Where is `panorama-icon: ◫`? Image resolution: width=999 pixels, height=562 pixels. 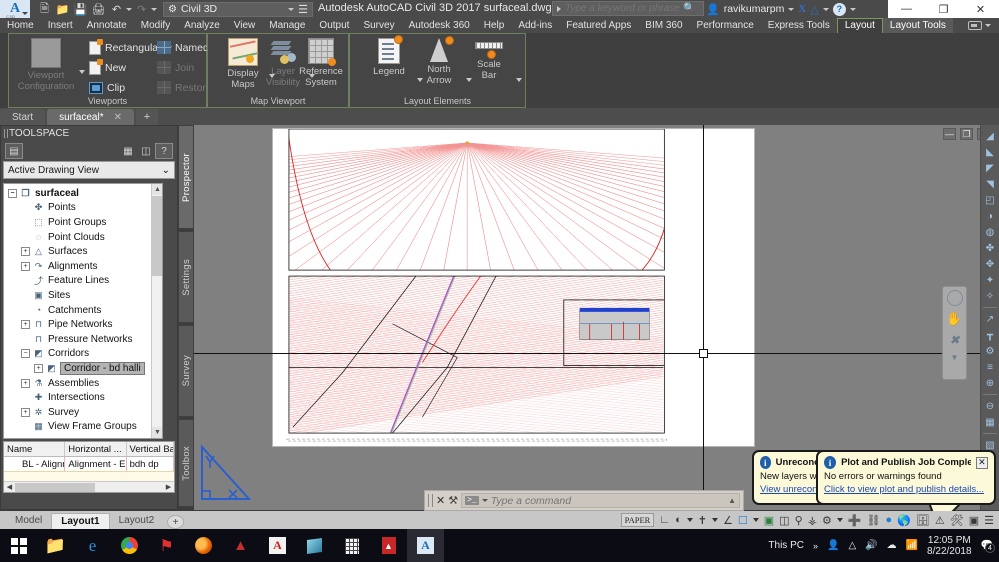 panorama-icon: ◫ is located at coordinates (146, 151).